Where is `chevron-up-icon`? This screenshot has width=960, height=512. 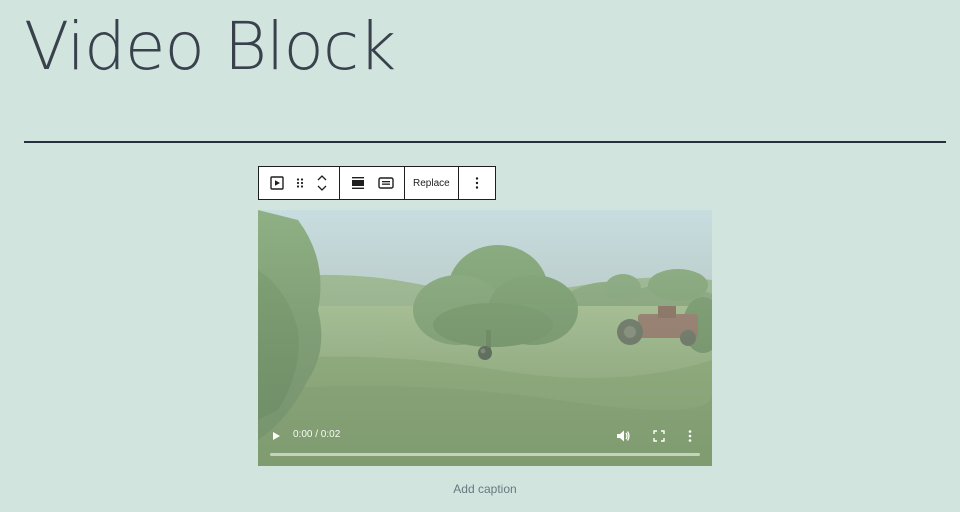 chevron-up-icon is located at coordinates (322, 178).